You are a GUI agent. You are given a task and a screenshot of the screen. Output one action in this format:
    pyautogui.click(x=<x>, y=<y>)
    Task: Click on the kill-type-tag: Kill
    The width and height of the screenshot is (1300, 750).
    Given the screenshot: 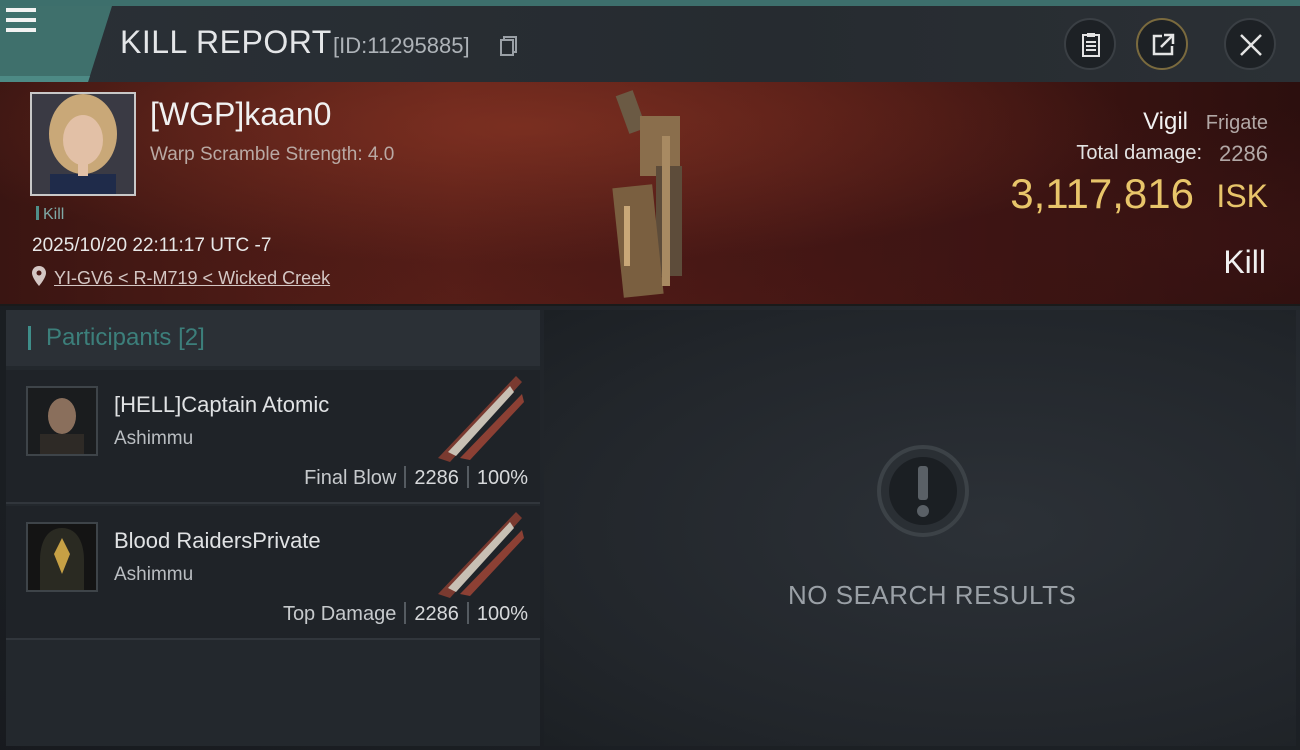 What is the action you would take?
    pyautogui.click(x=50, y=215)
    